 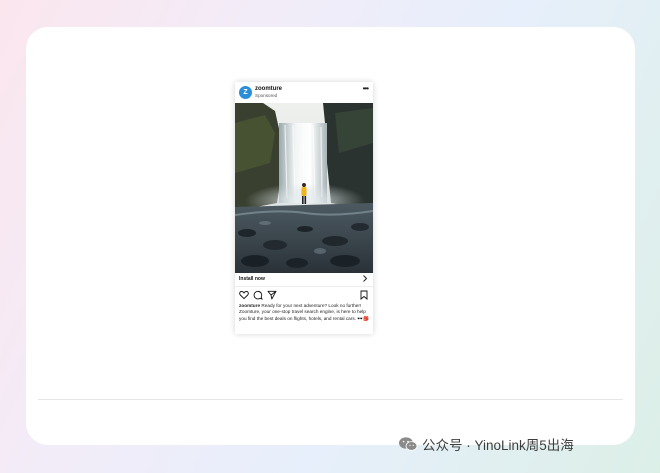 What do you see at coordinates (268, 89) in the screenshot?
I see `username: zoomture` at bounding box center [268, 89].